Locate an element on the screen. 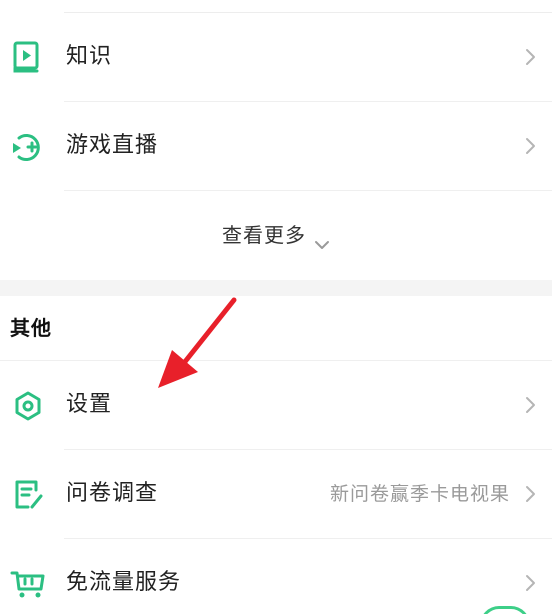 The image size is (552, 614). view-more-button: 查看更多 is located at coordinates (276, 236).